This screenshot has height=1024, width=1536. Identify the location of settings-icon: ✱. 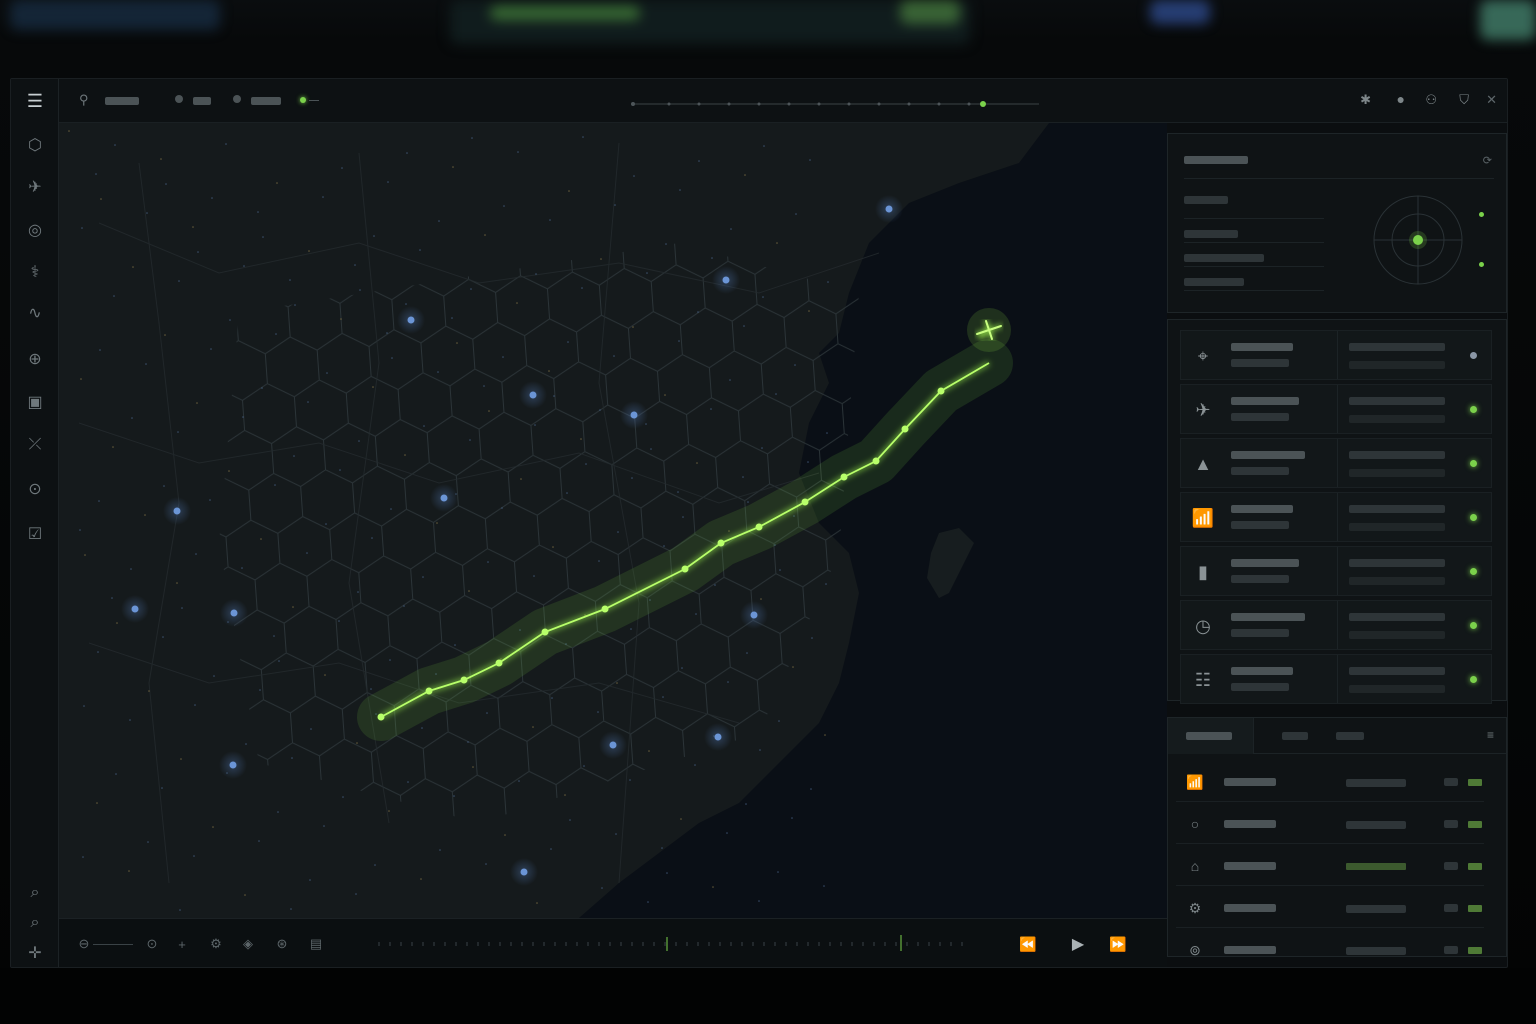
(1365, 100).